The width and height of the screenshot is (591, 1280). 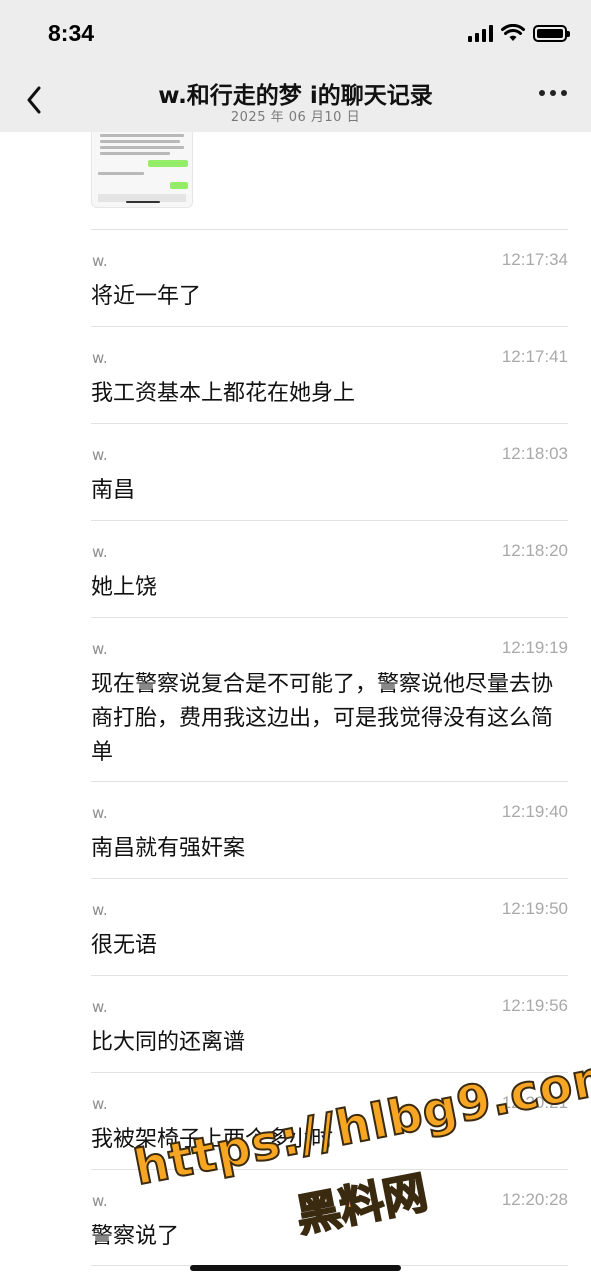 I want to click on cellular-signal-icon, so click(x=480, y=33).